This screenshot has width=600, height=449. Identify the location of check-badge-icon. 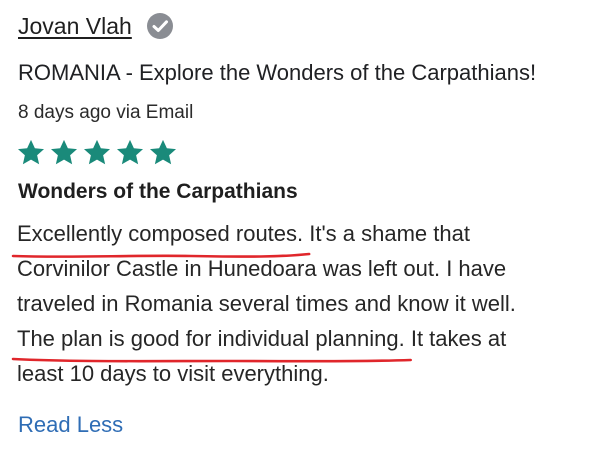
(159, 26).